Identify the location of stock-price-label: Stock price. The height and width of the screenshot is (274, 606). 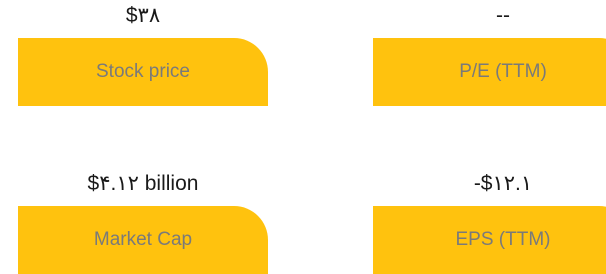
(143, 72).